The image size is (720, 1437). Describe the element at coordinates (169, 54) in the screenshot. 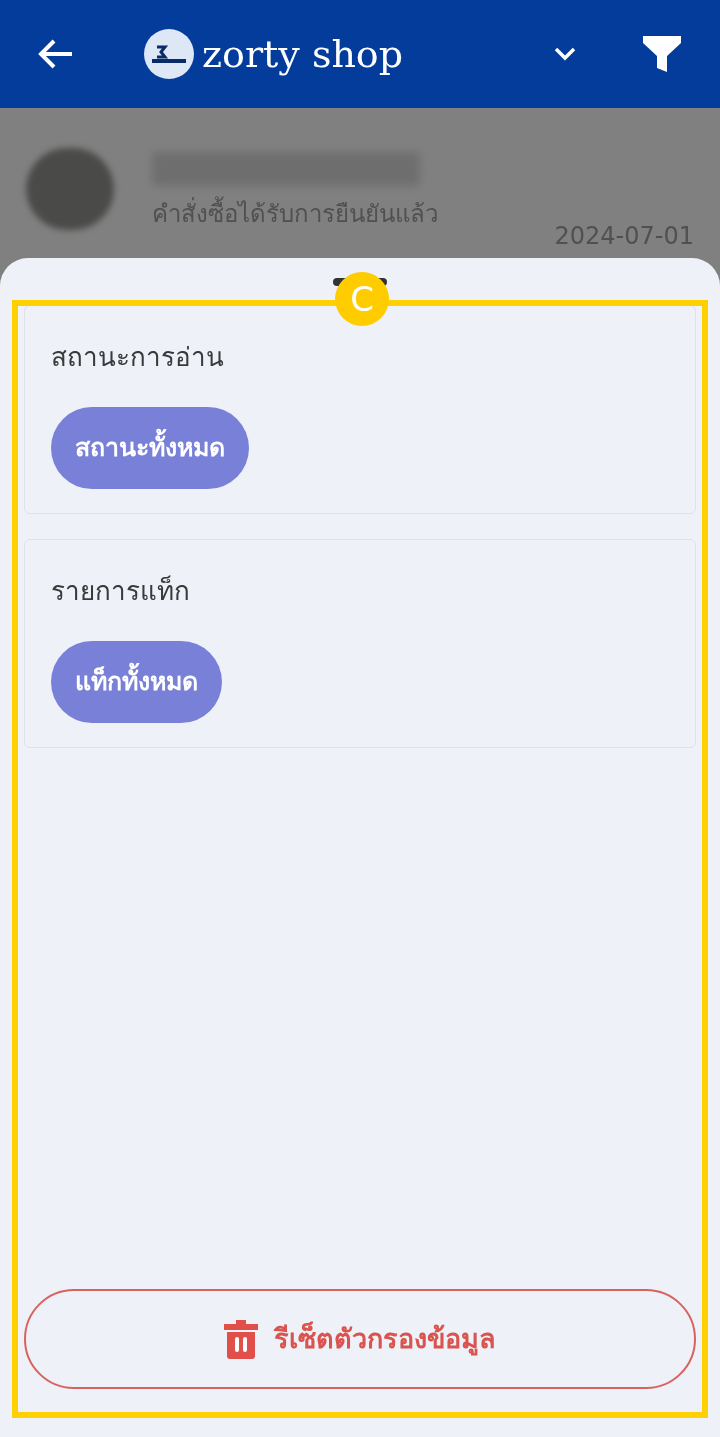

I see `logo-icon` at that location.